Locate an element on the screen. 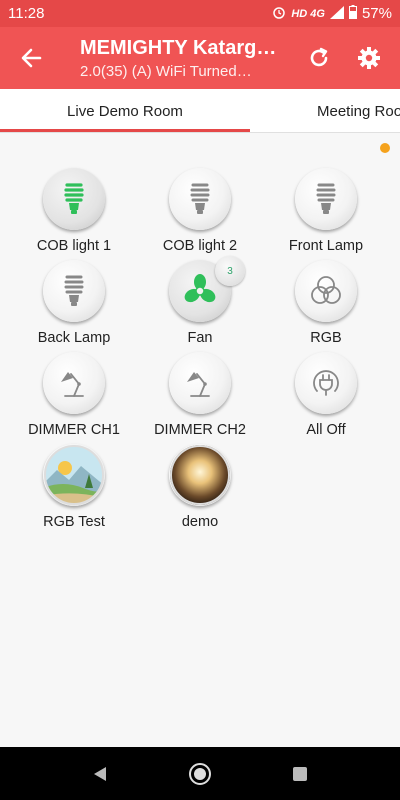 Image resolution: width=400 pixels, height=800 pixels. settings-button is located at coordinates (369, 58).